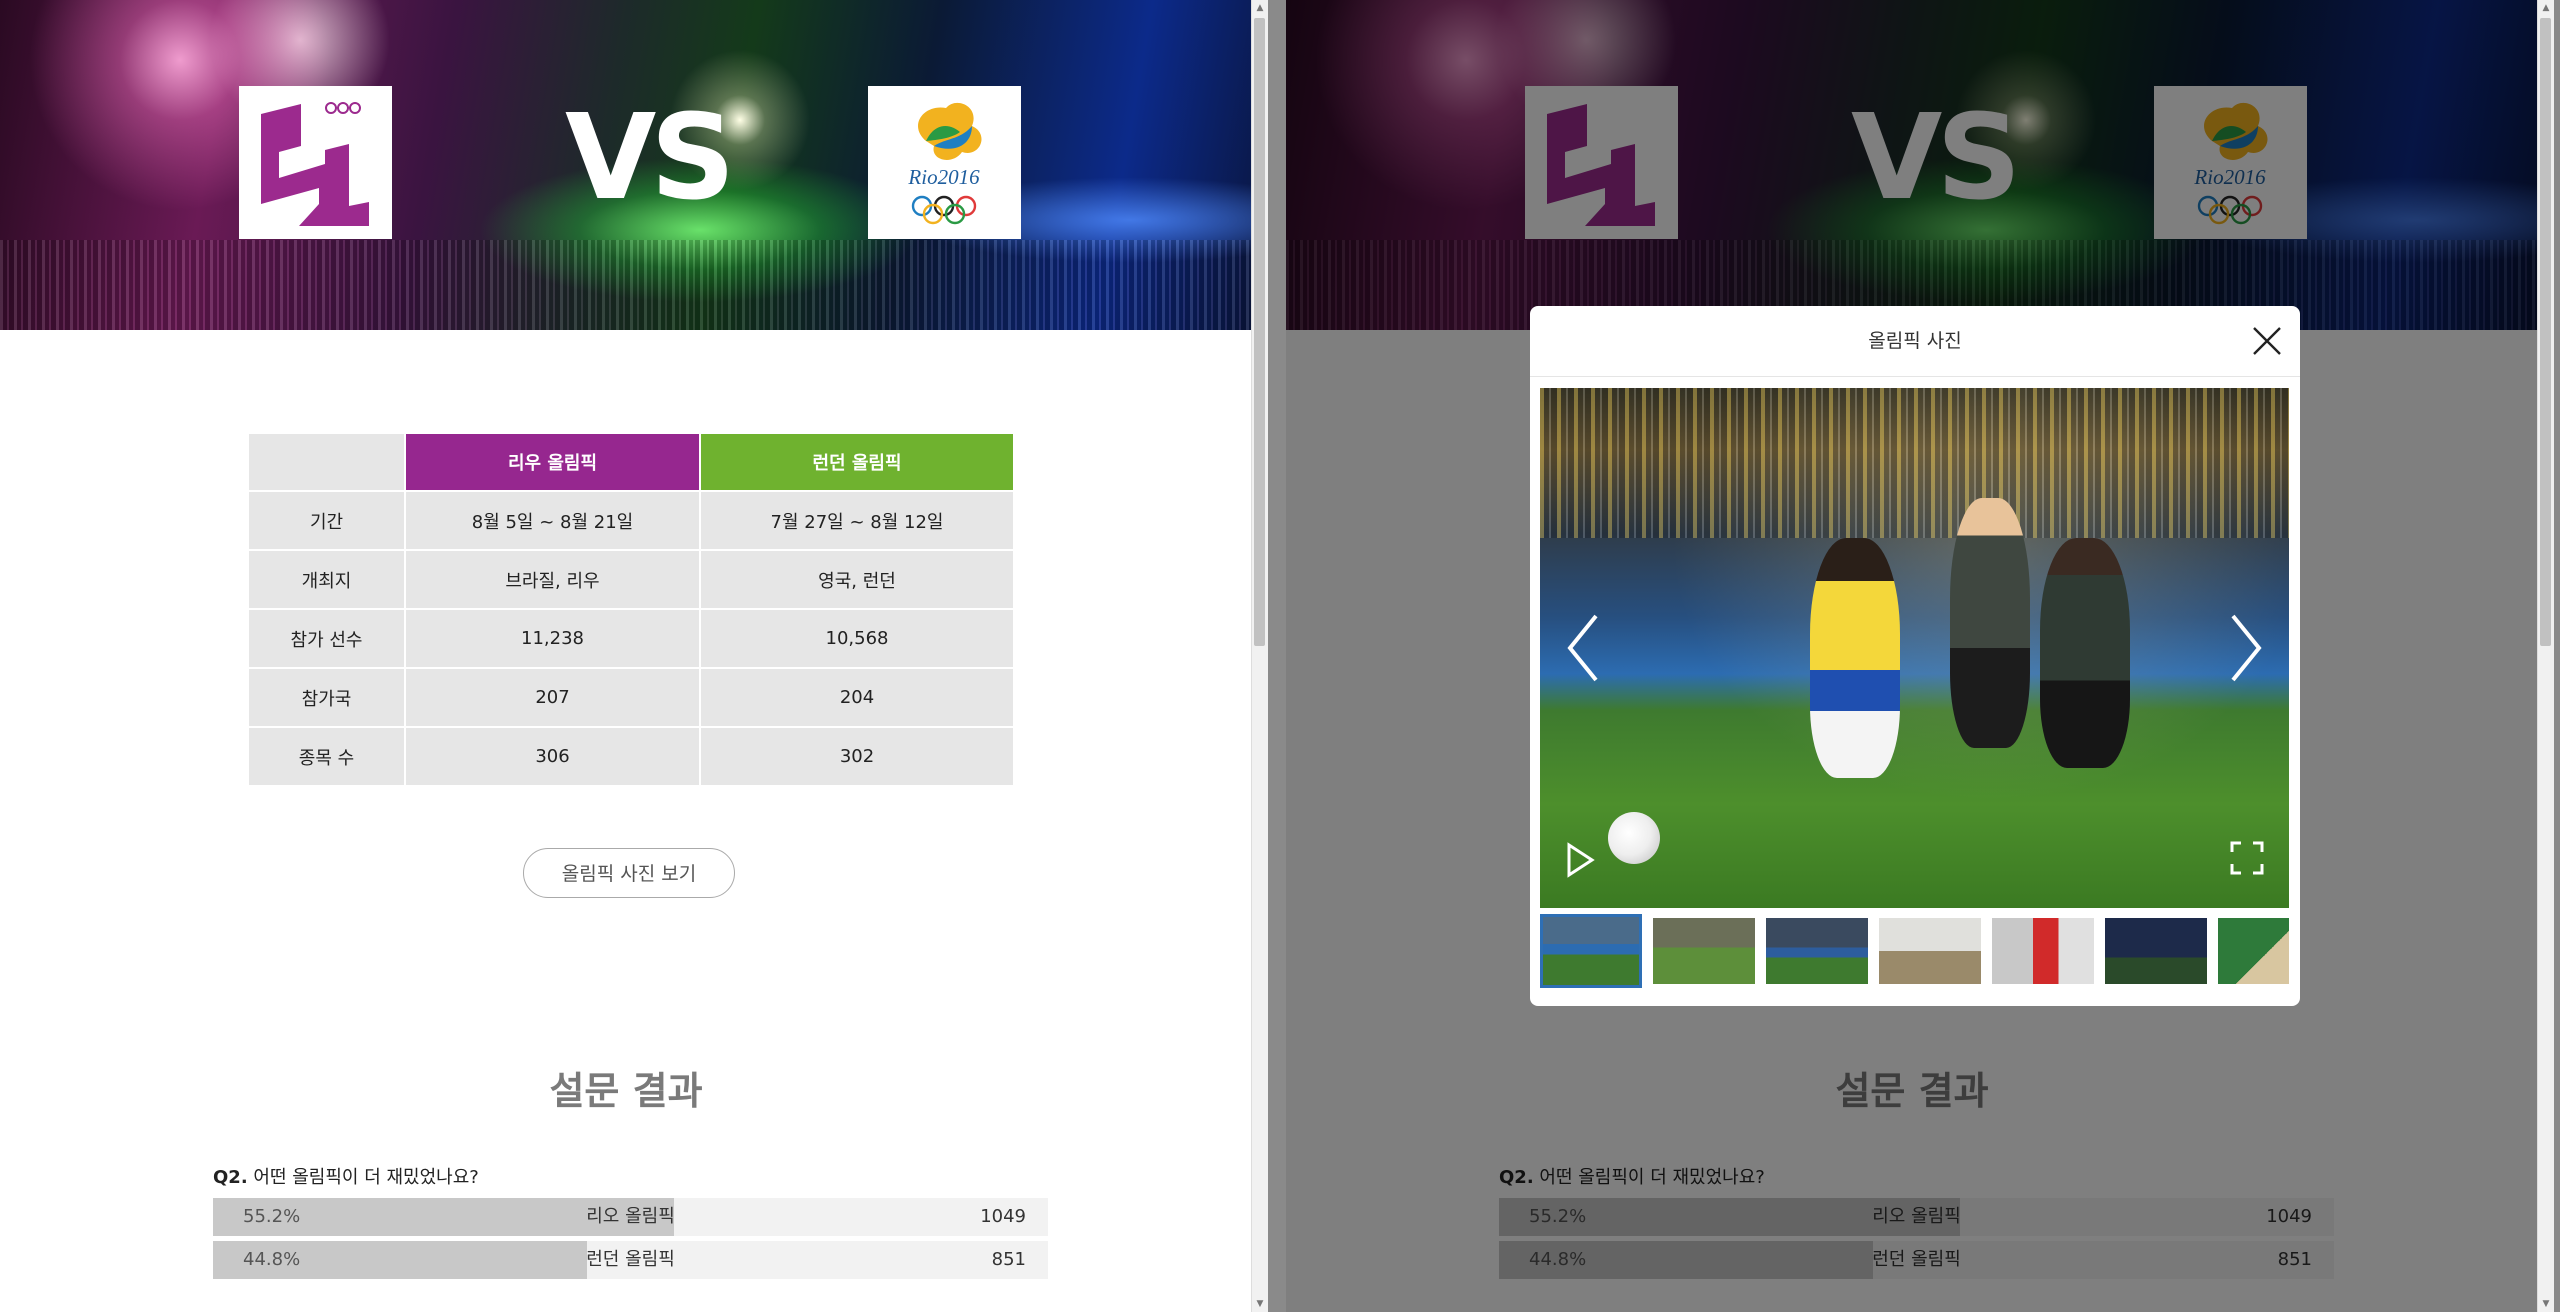 The image size is (2560, 1312). Describe the element at coordinates (857, 638) in the screenshot. I see `london-value: 10,568` at that location.